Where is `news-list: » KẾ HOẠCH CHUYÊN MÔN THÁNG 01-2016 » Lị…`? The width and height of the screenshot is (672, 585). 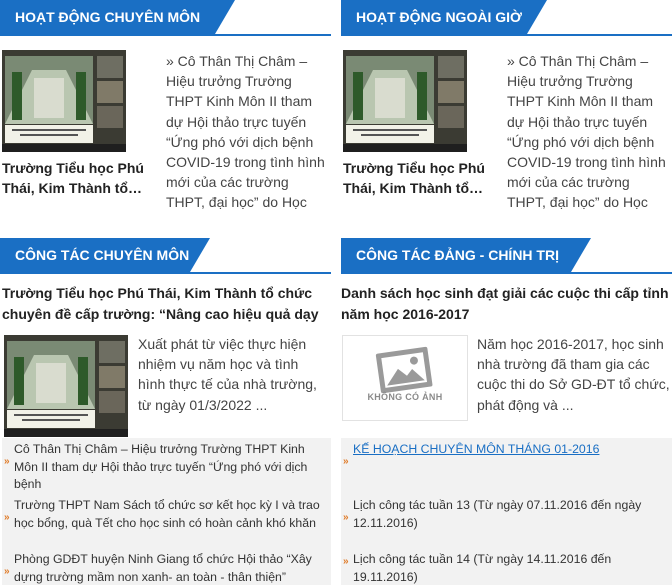
news-list: » KẾ HOẠCH CHUYÊN MÔN THÁNG 01-2016 » Lị… is located at coordinates (506, 511).